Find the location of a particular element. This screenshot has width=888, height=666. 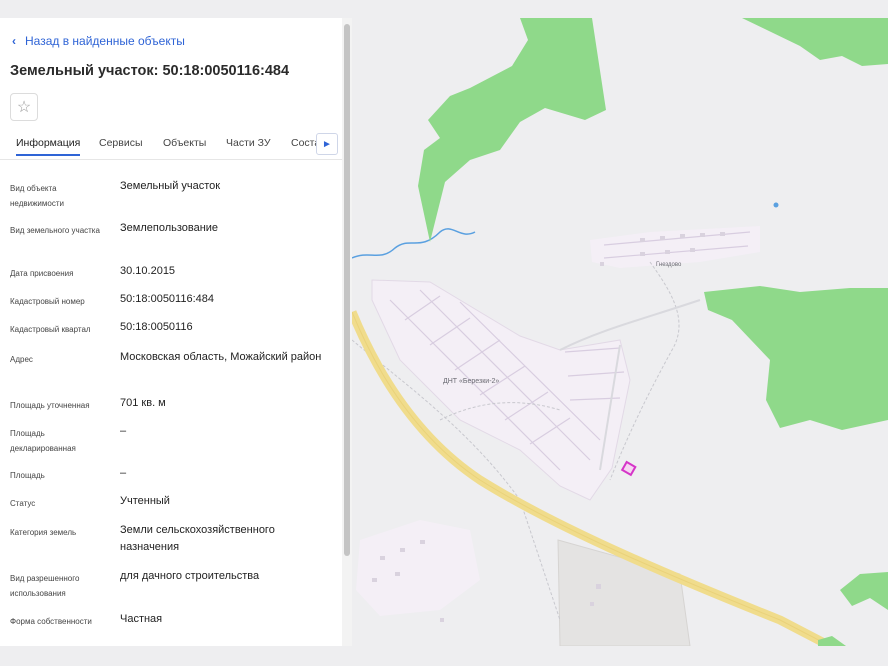

page-title: Земельный участок: 50:18:0050116:484 is located at coordinates (150, 71).